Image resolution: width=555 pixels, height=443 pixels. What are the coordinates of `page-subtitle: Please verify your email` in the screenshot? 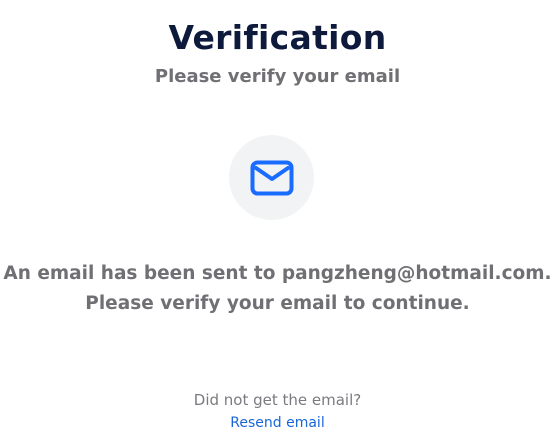 It's located at (277, 76).